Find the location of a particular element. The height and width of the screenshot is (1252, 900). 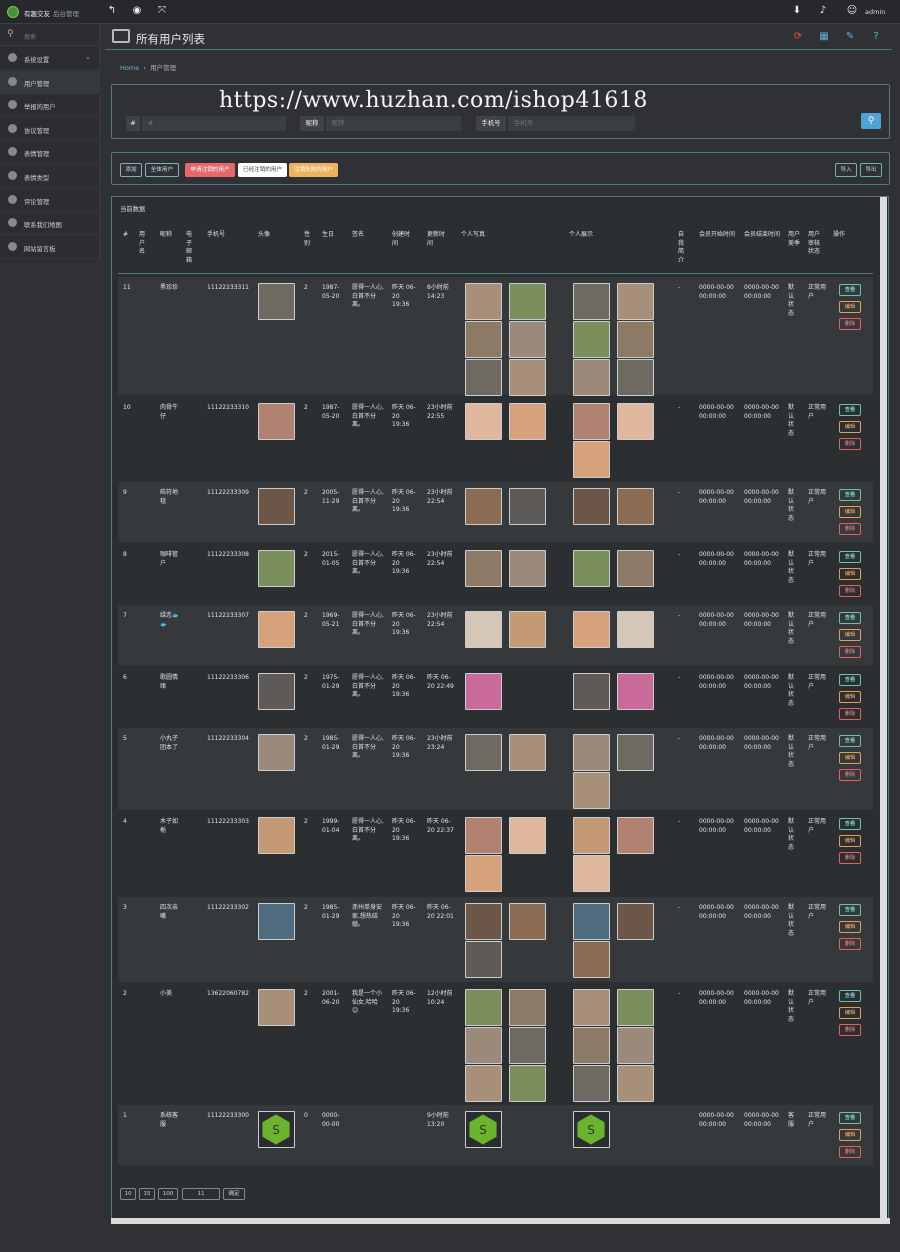

sidebar-item-users: 用户管理 is located at coordinates (50, 82).